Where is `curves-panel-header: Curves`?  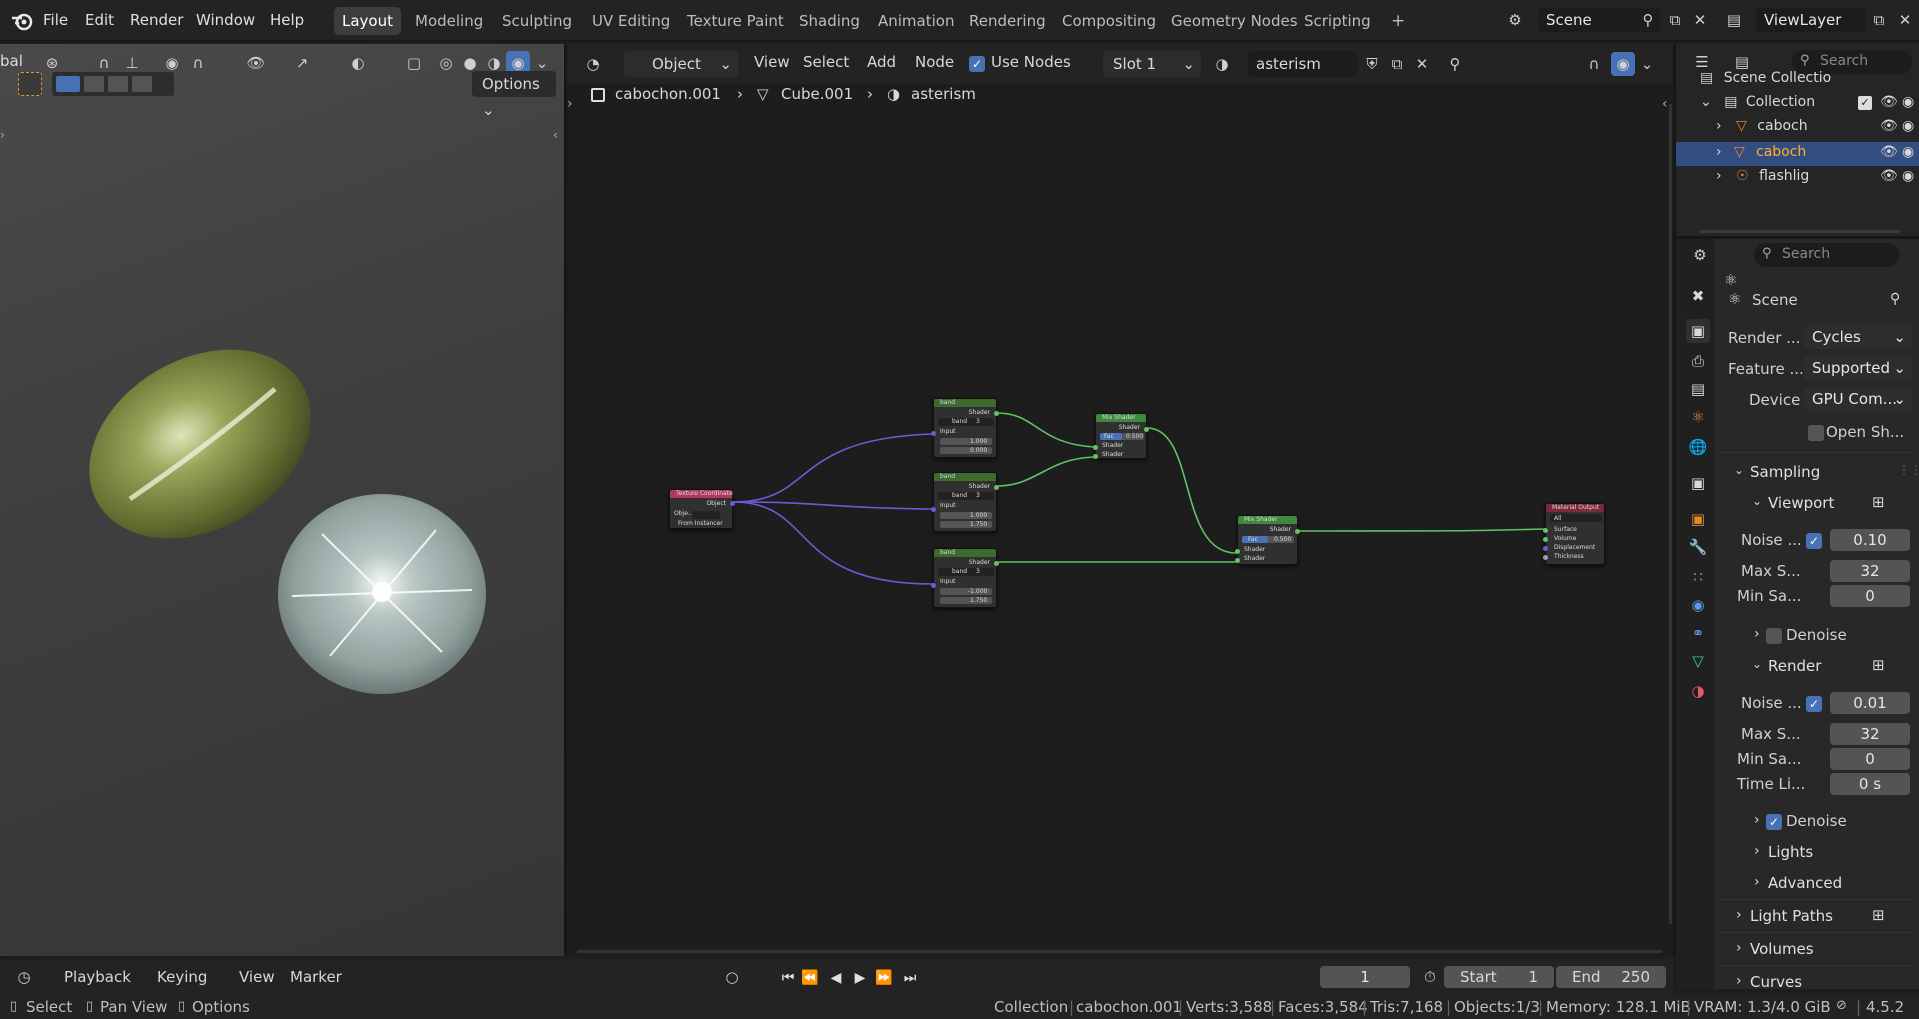 curves-panel-header: Curves is located at coordinates (1776, 981).